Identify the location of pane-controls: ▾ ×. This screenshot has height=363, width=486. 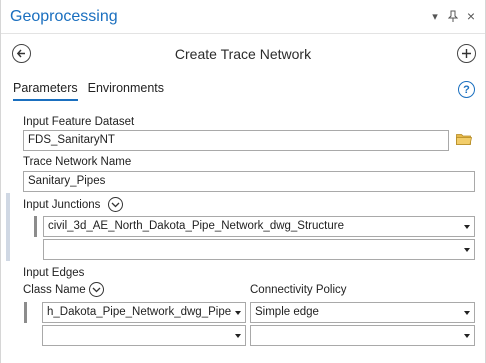
(453, 16).